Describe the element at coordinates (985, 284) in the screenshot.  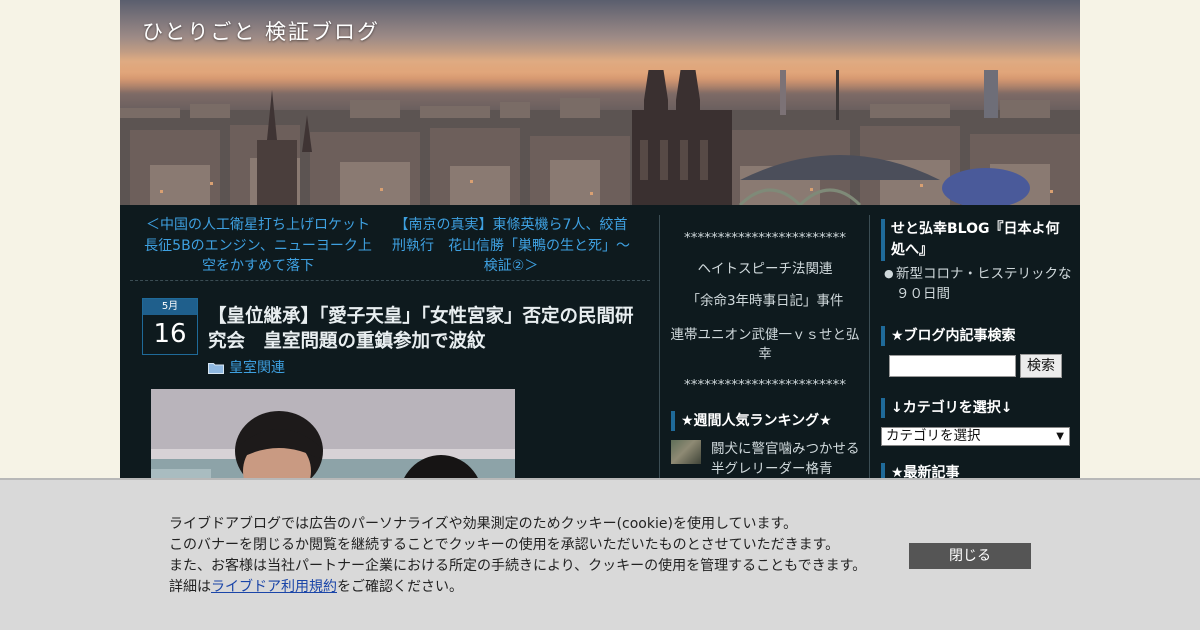
I see `blog-item-title: 新型コロナ・ヒステリックな９０日間` at that location.